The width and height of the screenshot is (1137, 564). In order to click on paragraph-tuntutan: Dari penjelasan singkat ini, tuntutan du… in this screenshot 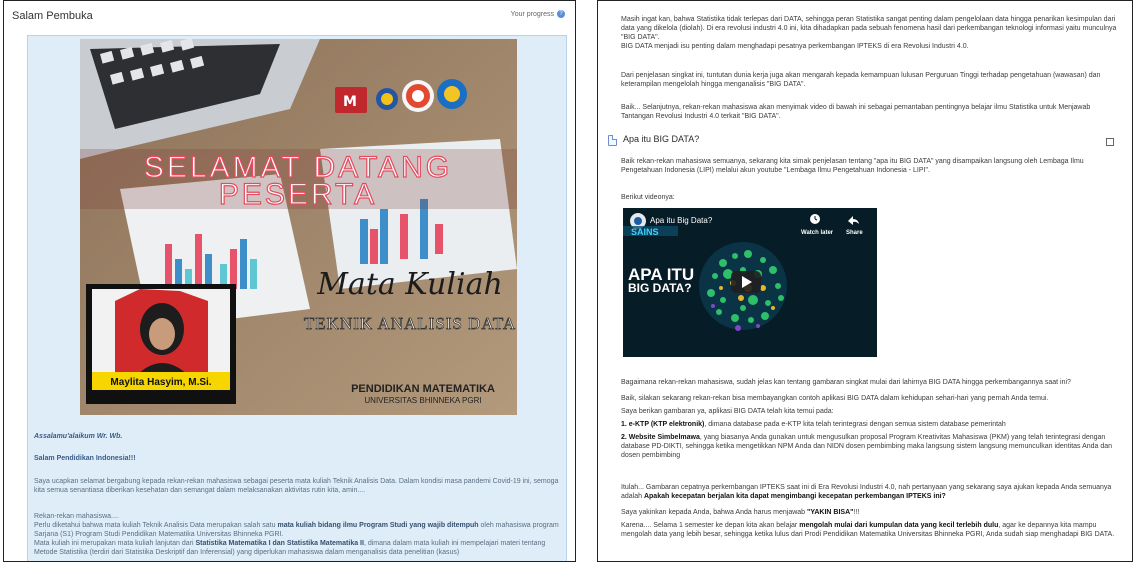, I will do `click(861, 80)`.